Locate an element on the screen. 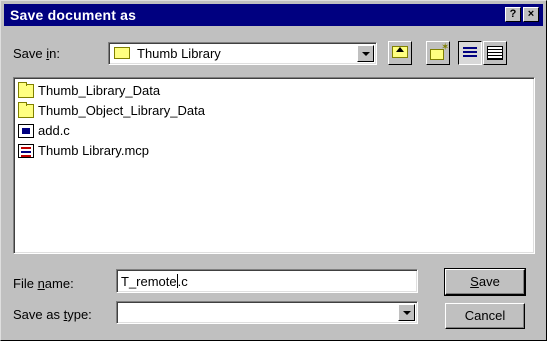  close-button: × is located at coordinates (531, 14).